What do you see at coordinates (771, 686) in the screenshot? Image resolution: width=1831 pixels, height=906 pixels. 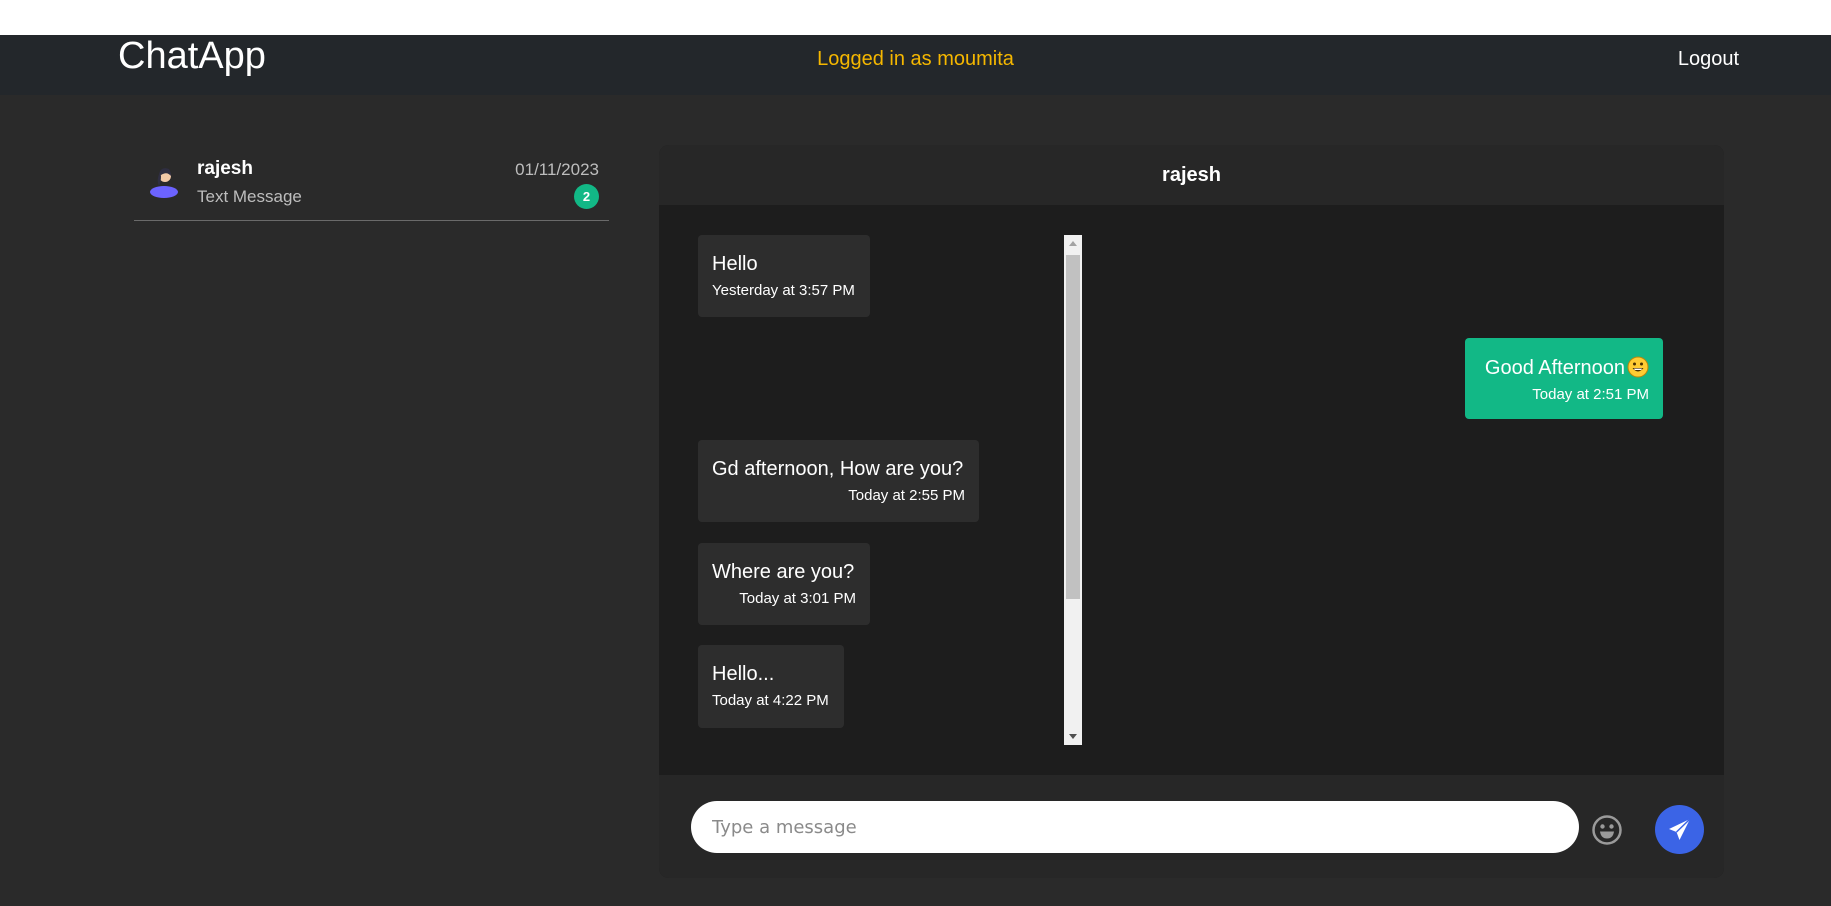 I see `message-incoming: Hello... Today at 4:22 PM` at bounding box center [771, 686].